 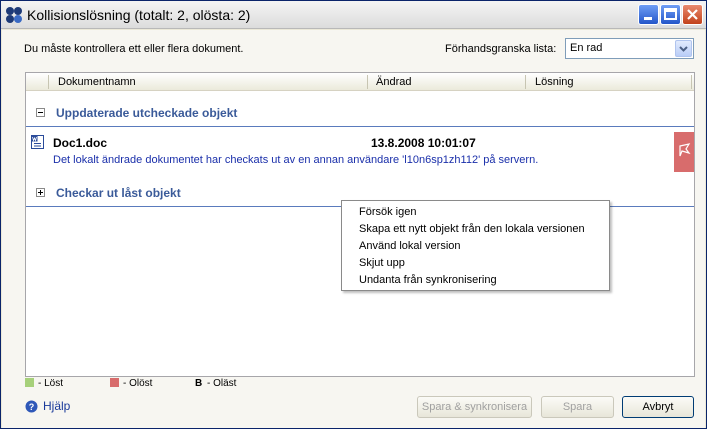 What do you see at coordinates (382, 263) in the screenshot?
I see `menu-item-postpone: Skjut upp` at bounding box center [382, 263].